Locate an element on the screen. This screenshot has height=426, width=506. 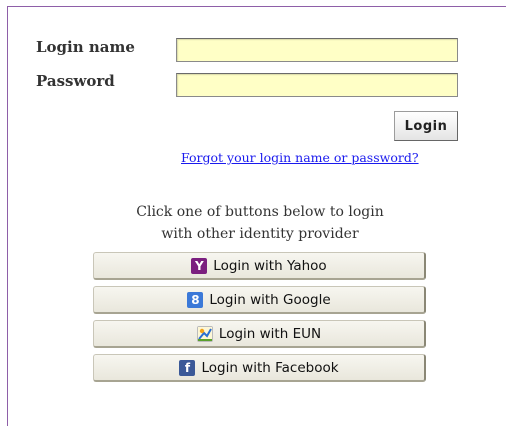
login-button: Login is located at coordinates (426, 126).